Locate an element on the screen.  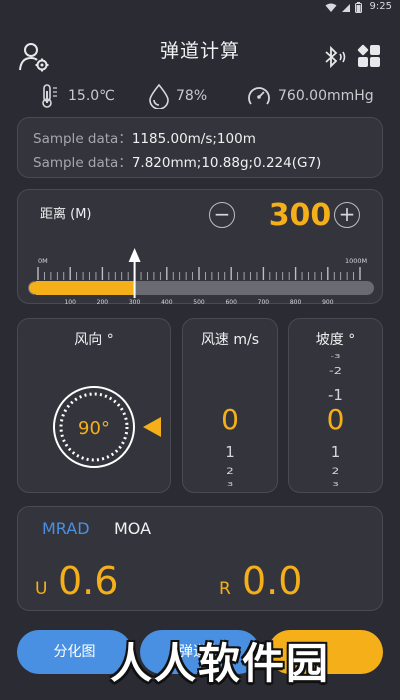
wifi-icon is located at coordinates (331, 7).